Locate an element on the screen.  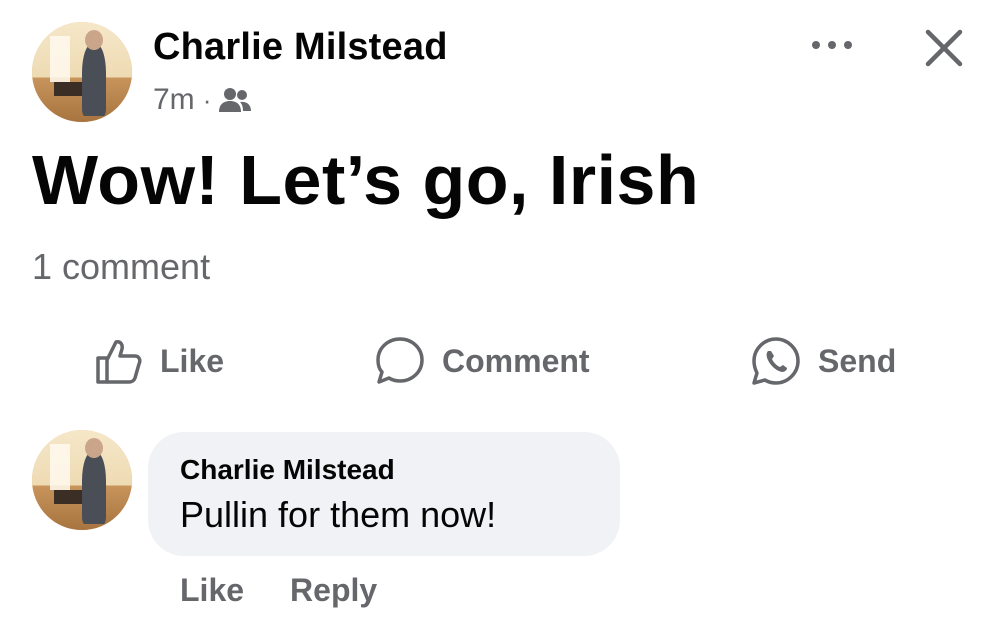
post-author-avatar is located at coordinates (82, 72).